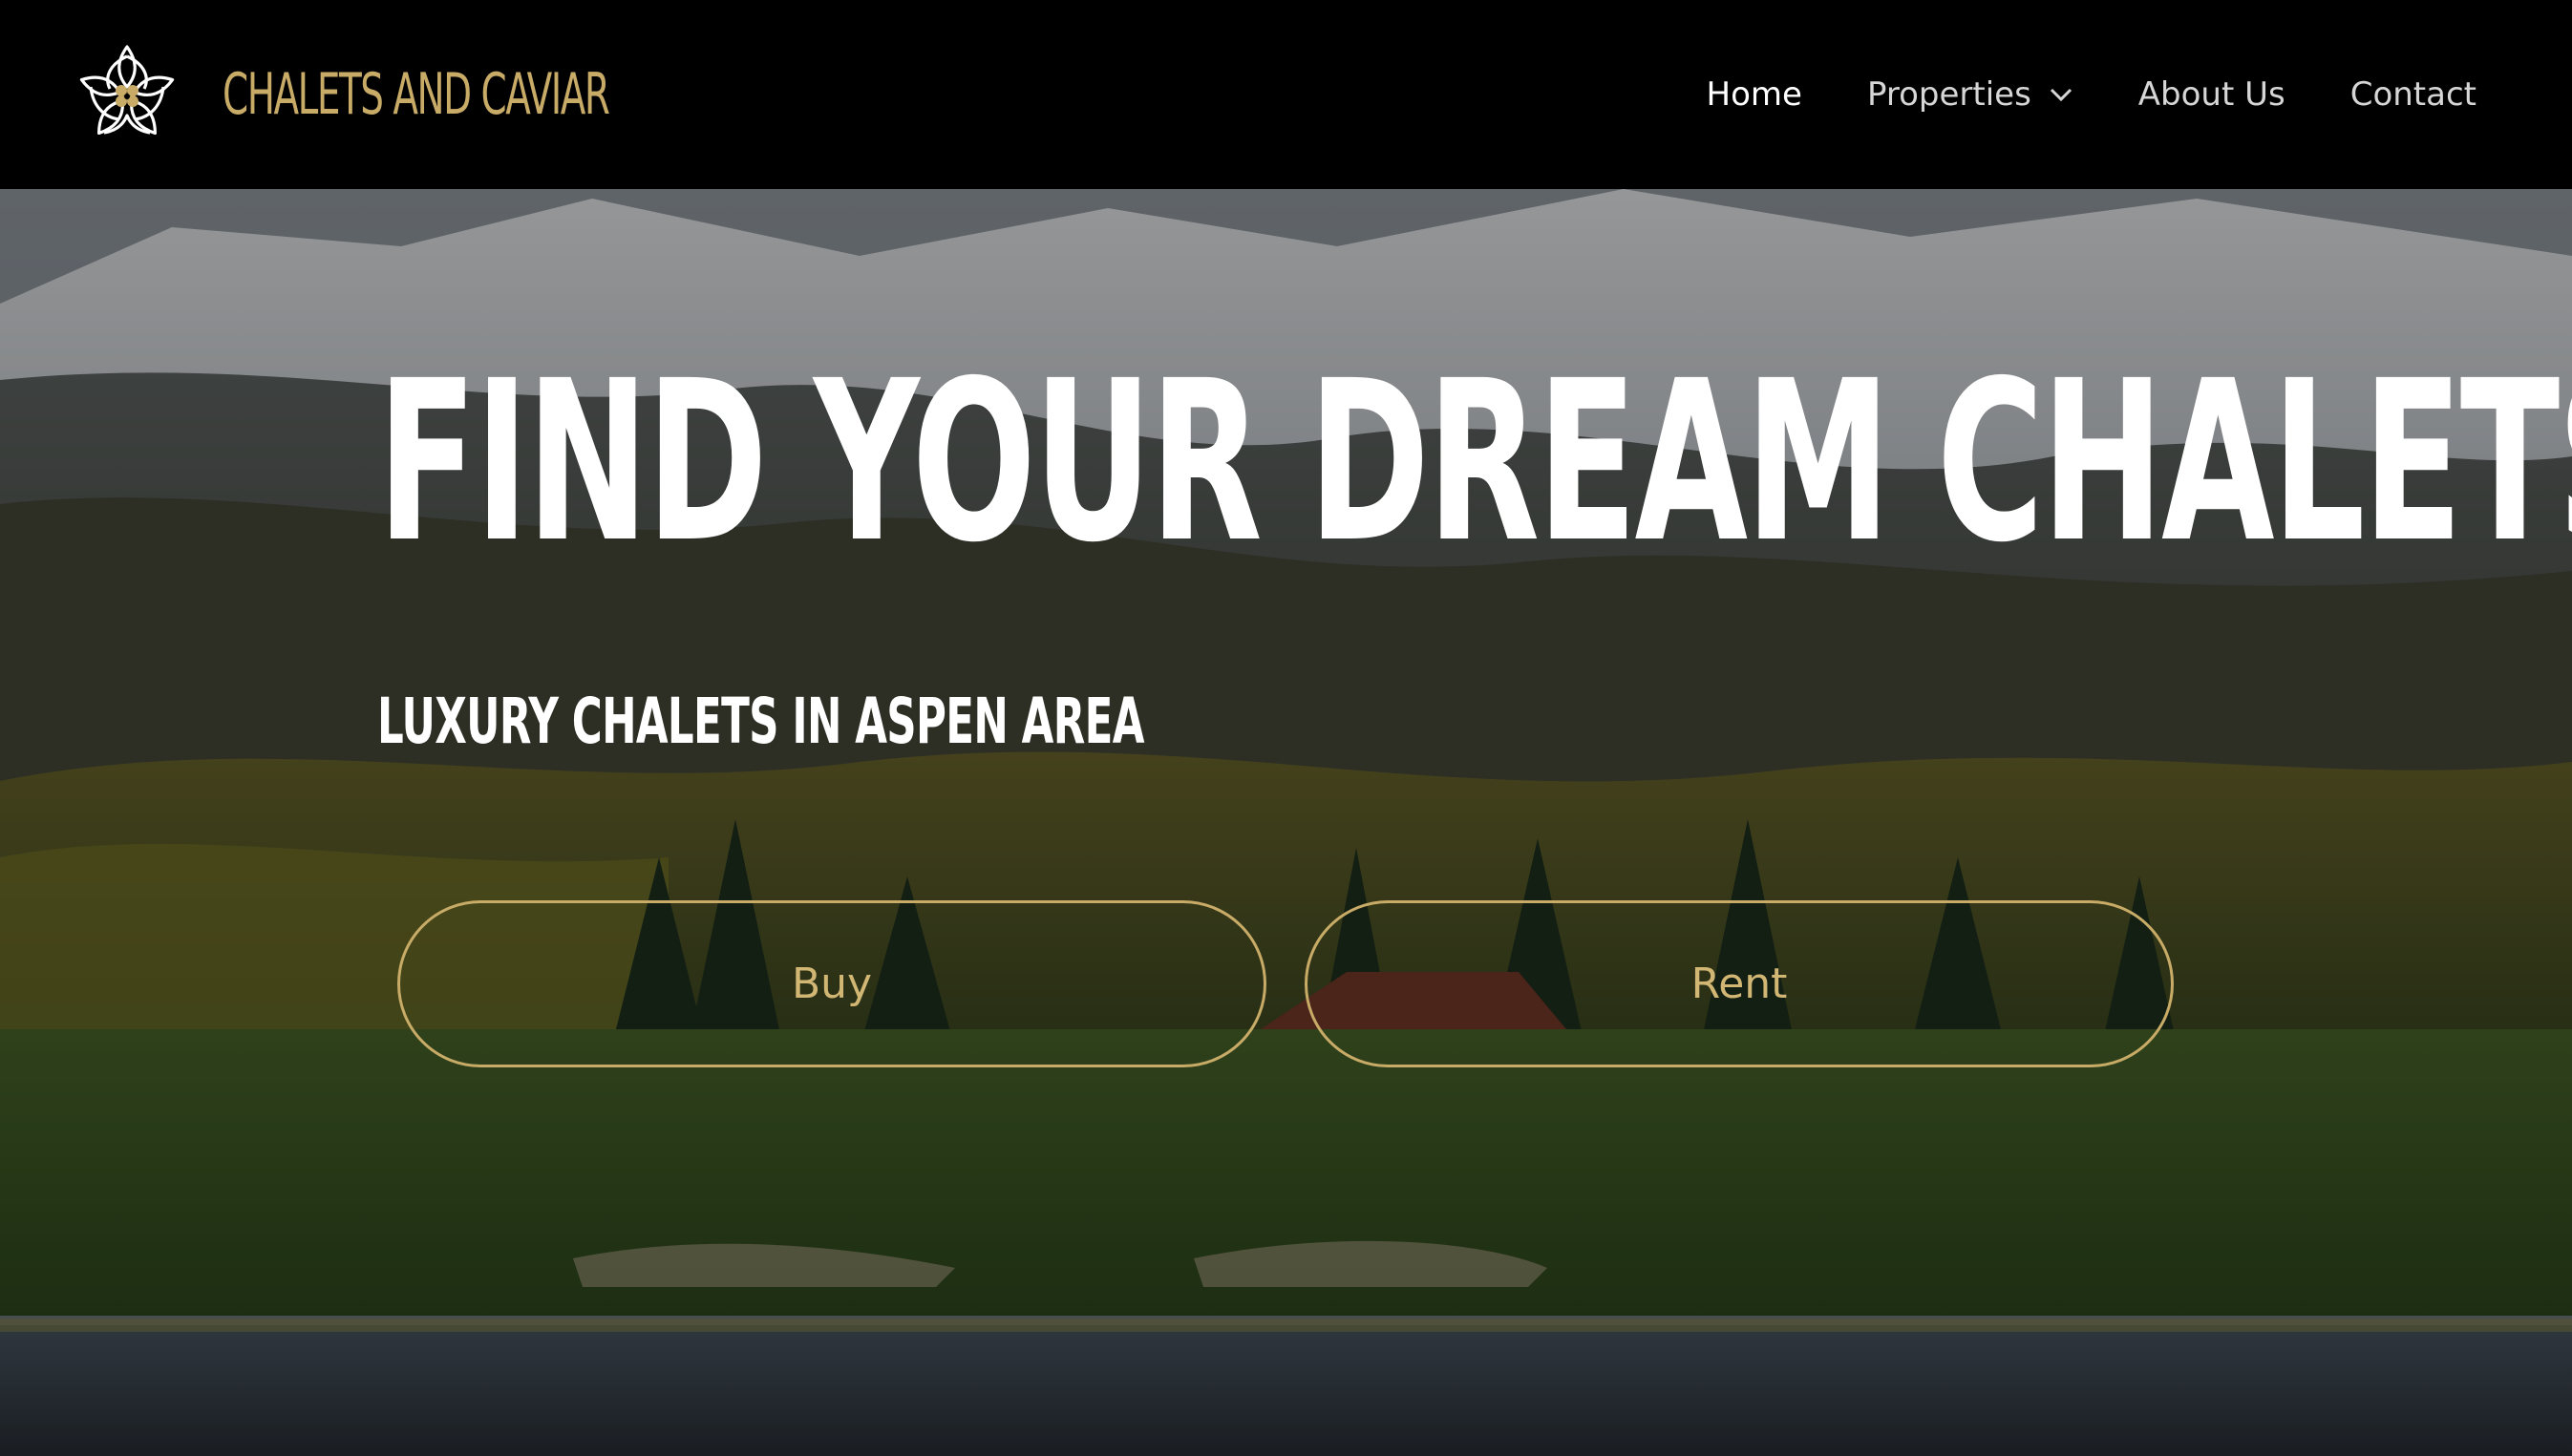  I want to click on nav-item-home: Home, so click(1754, 94).